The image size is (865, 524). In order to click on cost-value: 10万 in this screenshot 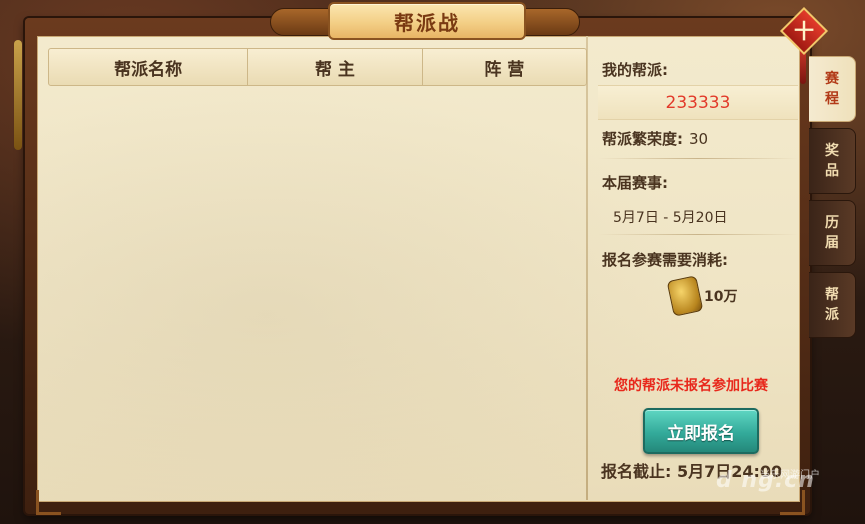, I will do `click(721, 297)`.